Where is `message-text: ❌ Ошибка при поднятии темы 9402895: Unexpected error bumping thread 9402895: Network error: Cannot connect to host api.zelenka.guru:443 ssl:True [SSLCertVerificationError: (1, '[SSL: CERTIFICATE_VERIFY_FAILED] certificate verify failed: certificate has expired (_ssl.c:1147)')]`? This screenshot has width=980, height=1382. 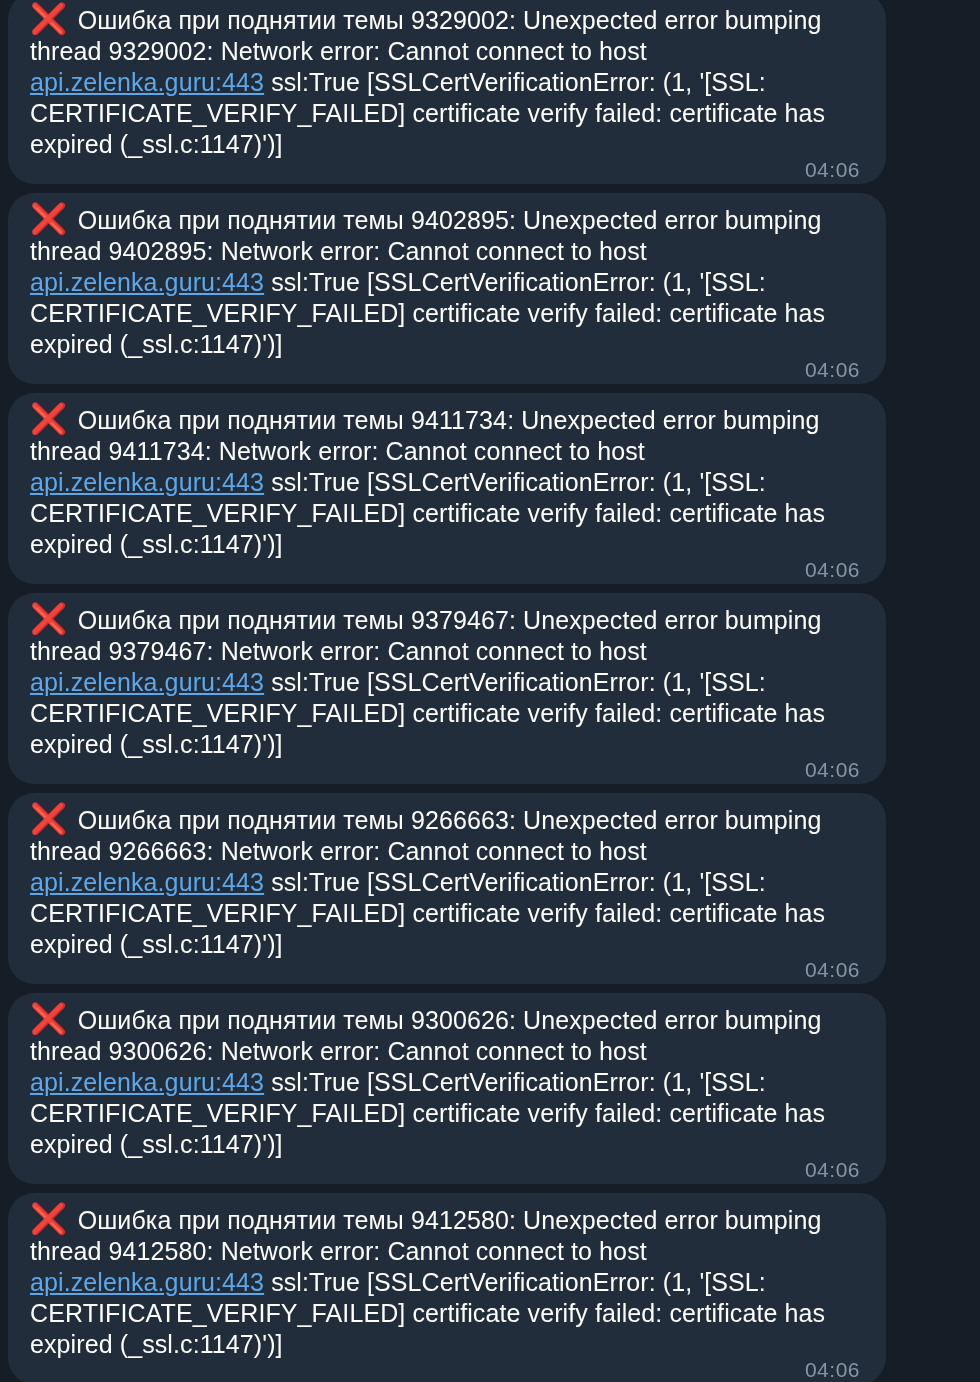
message-text: ❌ Ошибка при поднятии темы 9402895: Unexpected error bumping thread 9402895: Network error: Cannot connect to host api.zelenka.guru:443 ssl:True [SSLCertVerificationError: (1, '[SSL: CERTIFICATE_VERIFY_FAILED] certificate verify failed: certificate has expired (_ssl.c:1147)')] is located at coordinates (428, 281).